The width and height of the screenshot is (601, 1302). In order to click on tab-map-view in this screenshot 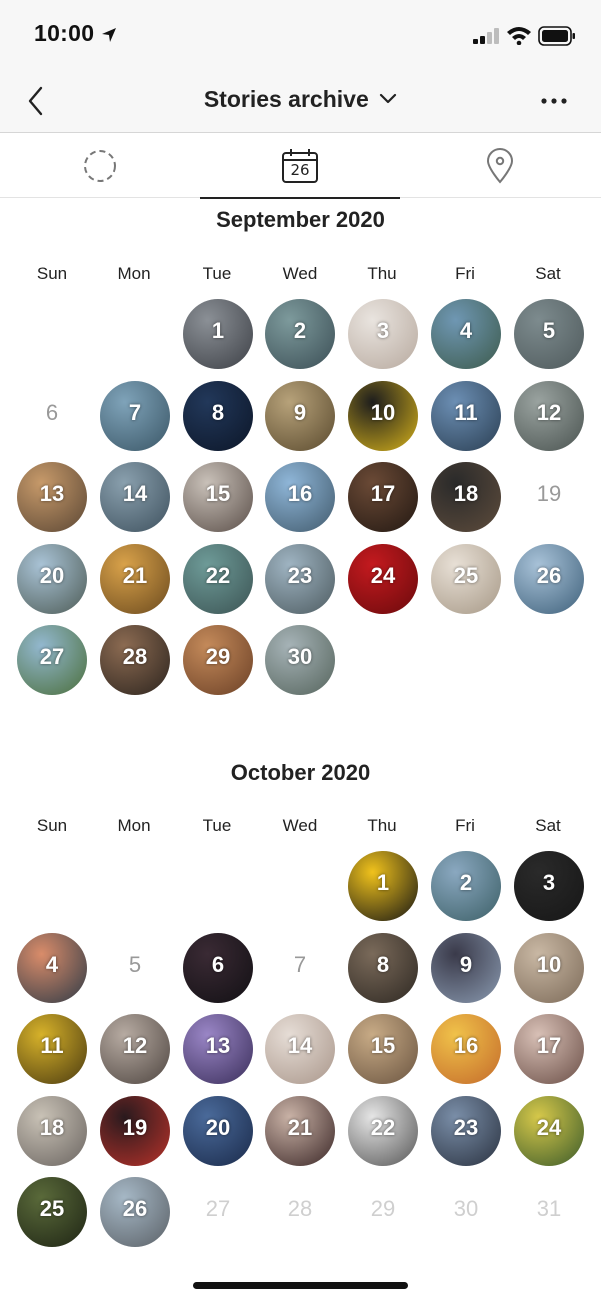, I will do `click(500, 166)`.